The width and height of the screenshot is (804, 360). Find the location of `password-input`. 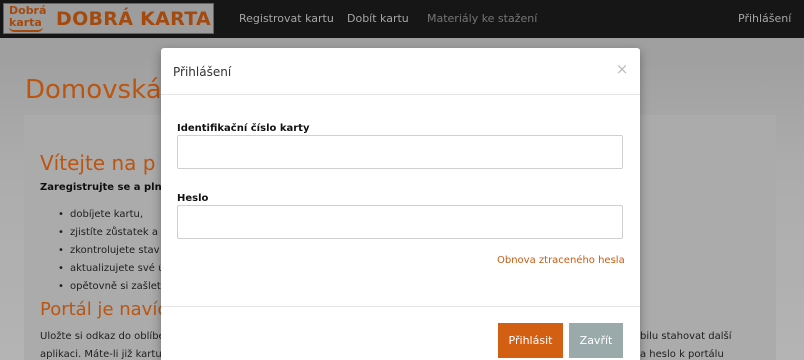

password-input is located at coordinates (400, 222).